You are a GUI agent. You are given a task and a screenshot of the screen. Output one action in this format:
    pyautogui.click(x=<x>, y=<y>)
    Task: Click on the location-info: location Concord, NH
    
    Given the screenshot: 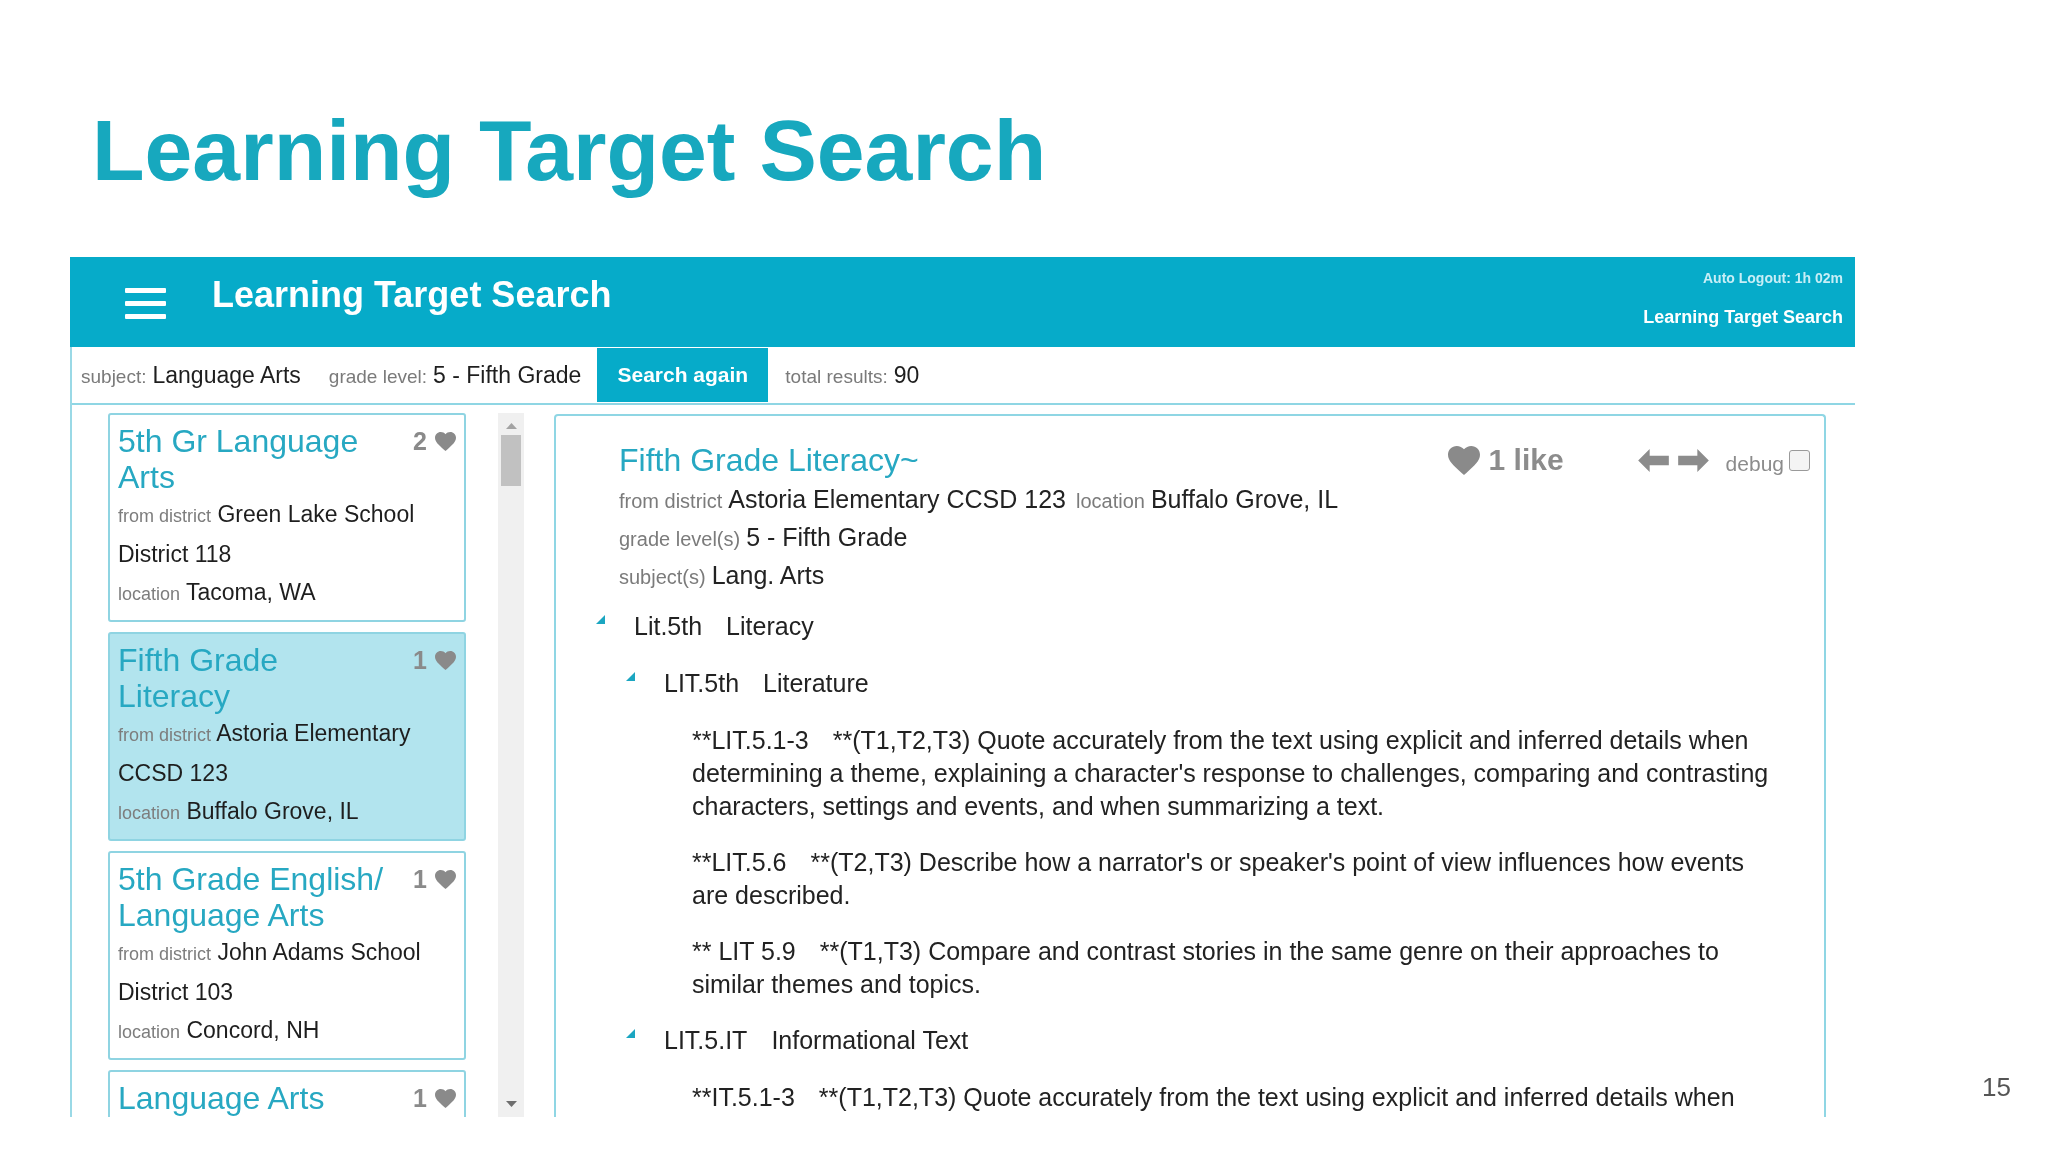 What is the action you would take?
    pyautogui.click(x=219, y=1030)
    